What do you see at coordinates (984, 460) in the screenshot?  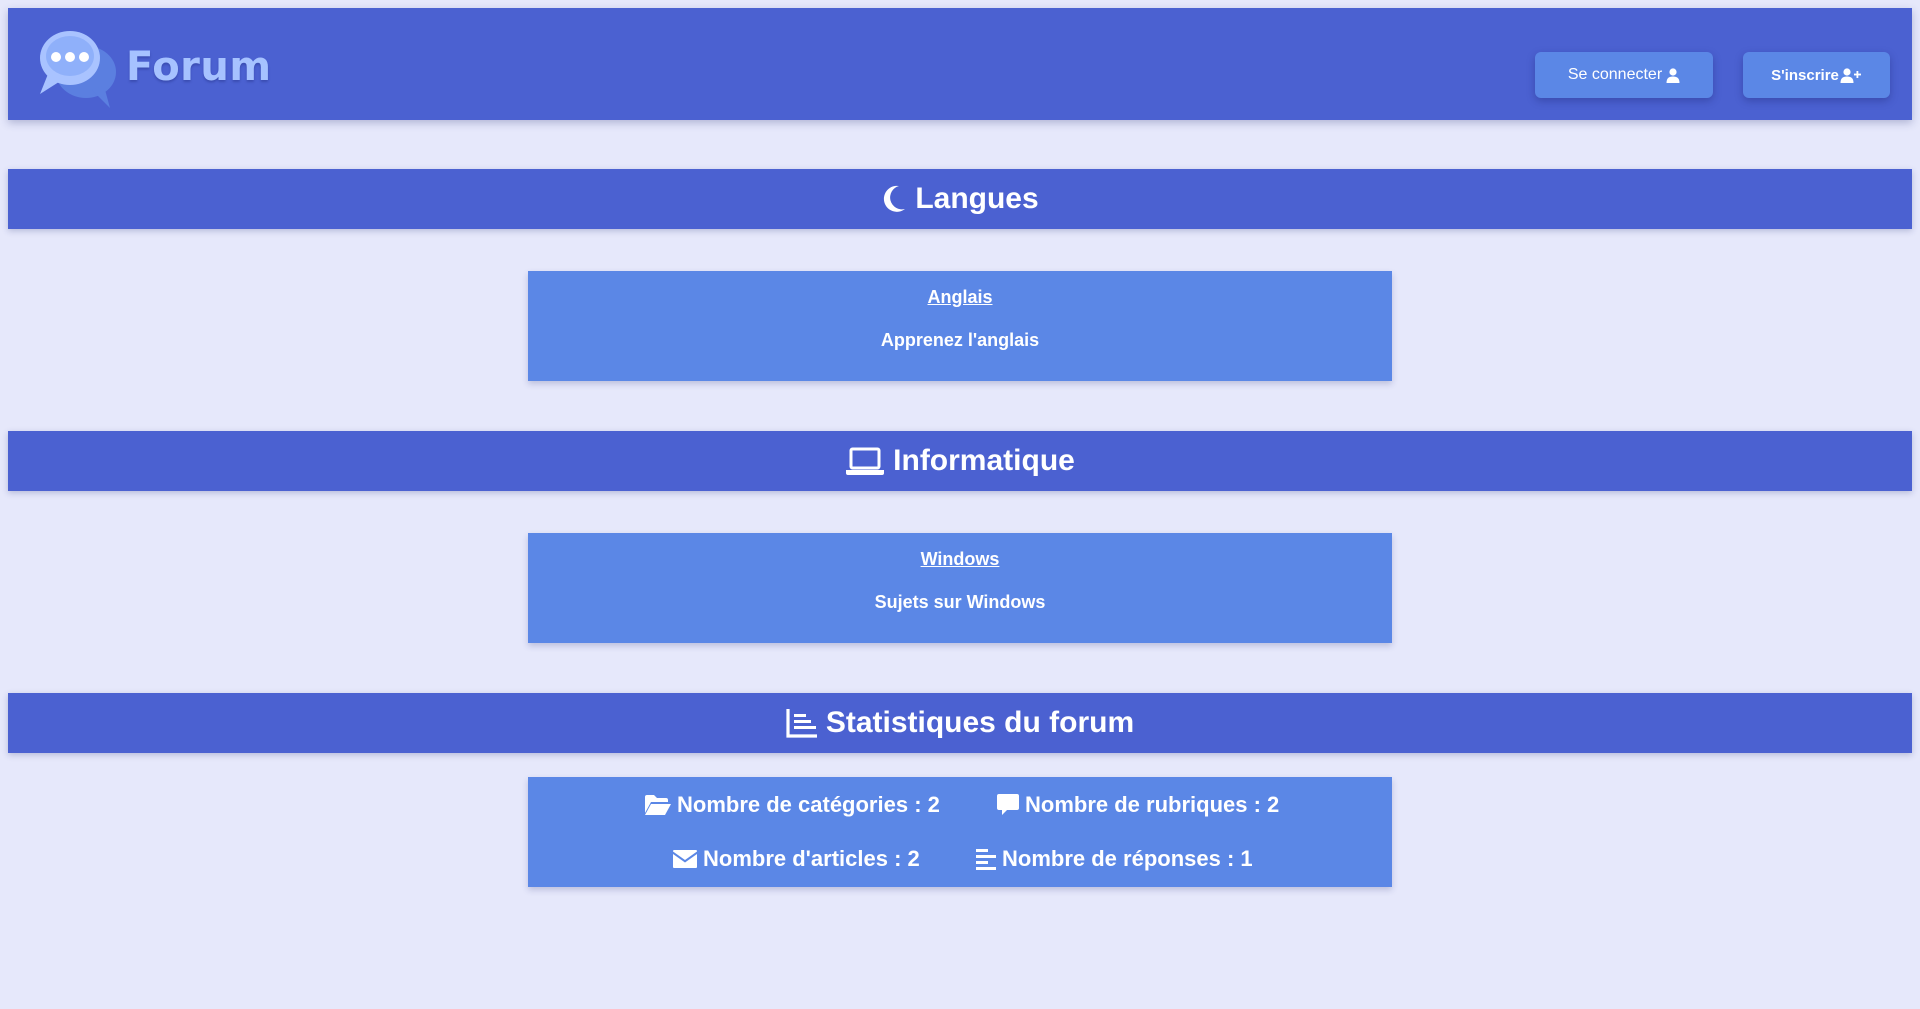 I see `category-title: Informatique` at bounding box center [984, 460].